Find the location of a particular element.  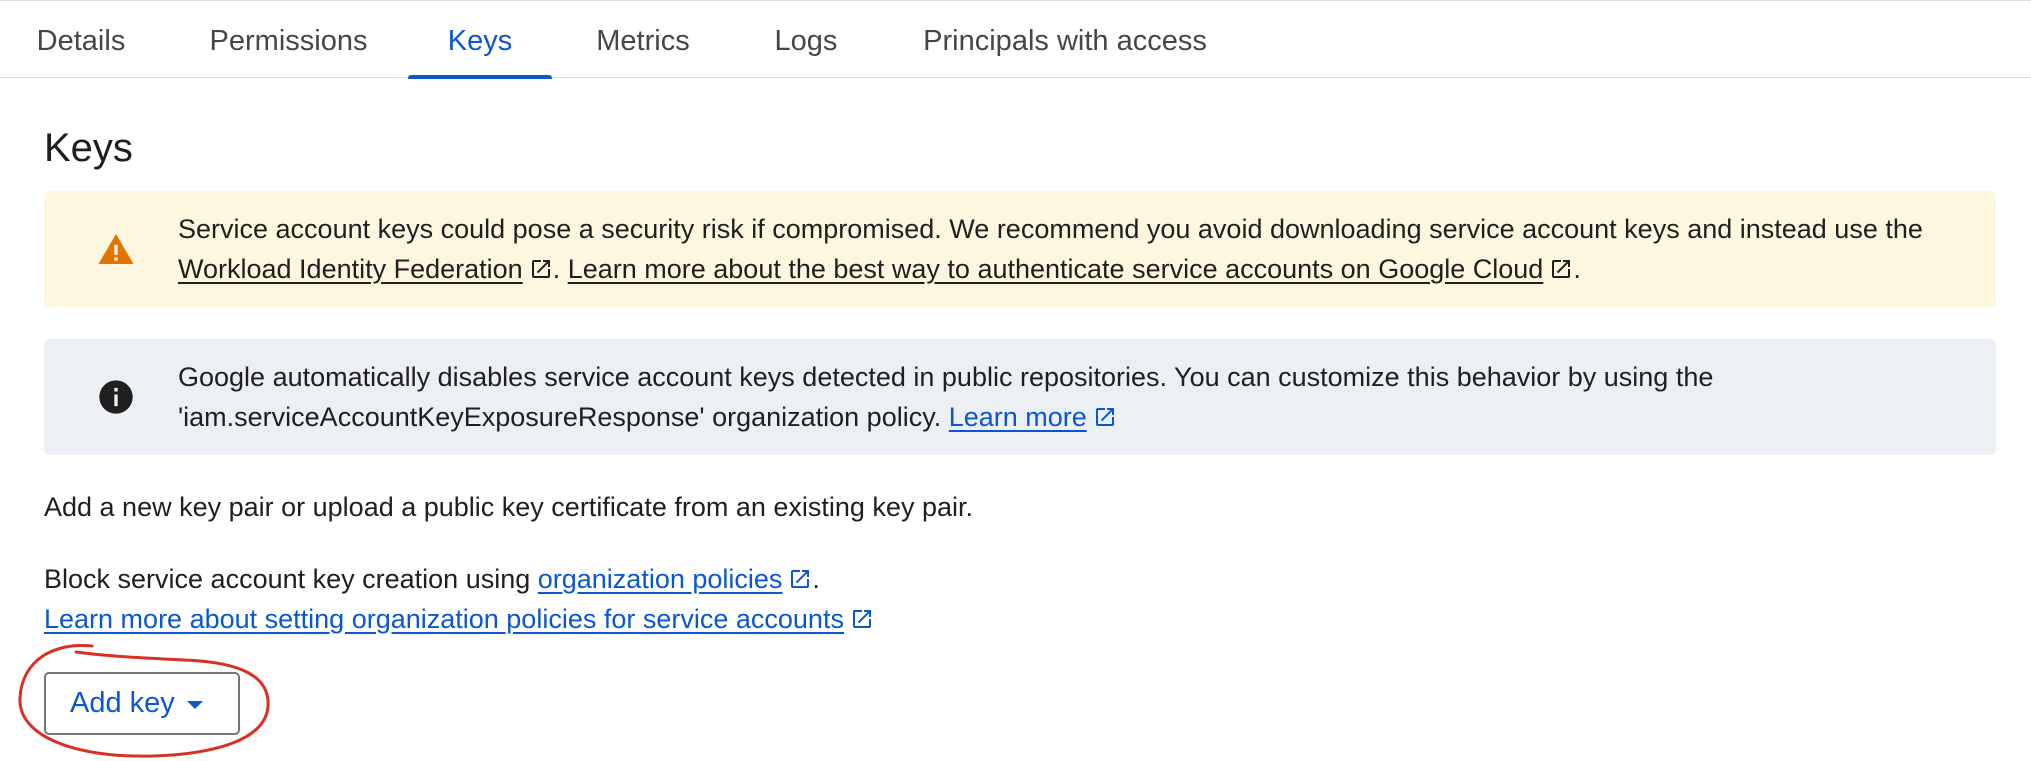

tab-principals-with-access: Principals with access is located at coordinates (1065, 41).